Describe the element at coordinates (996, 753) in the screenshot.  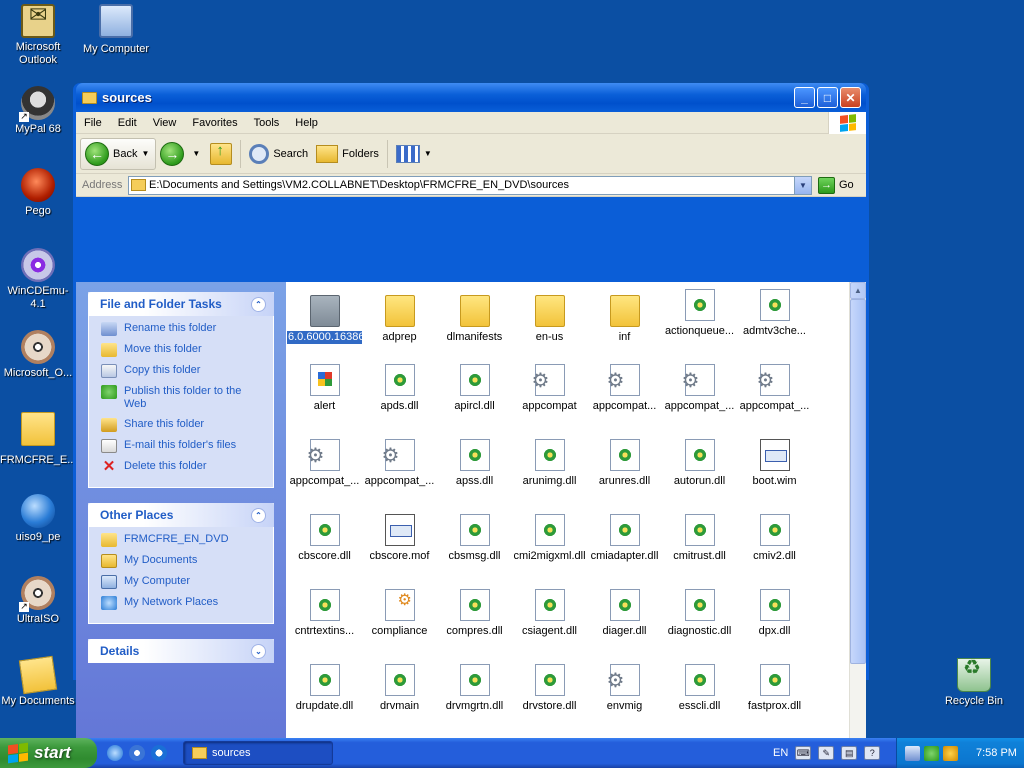
I see `clock: 7:58 PM` at that location.